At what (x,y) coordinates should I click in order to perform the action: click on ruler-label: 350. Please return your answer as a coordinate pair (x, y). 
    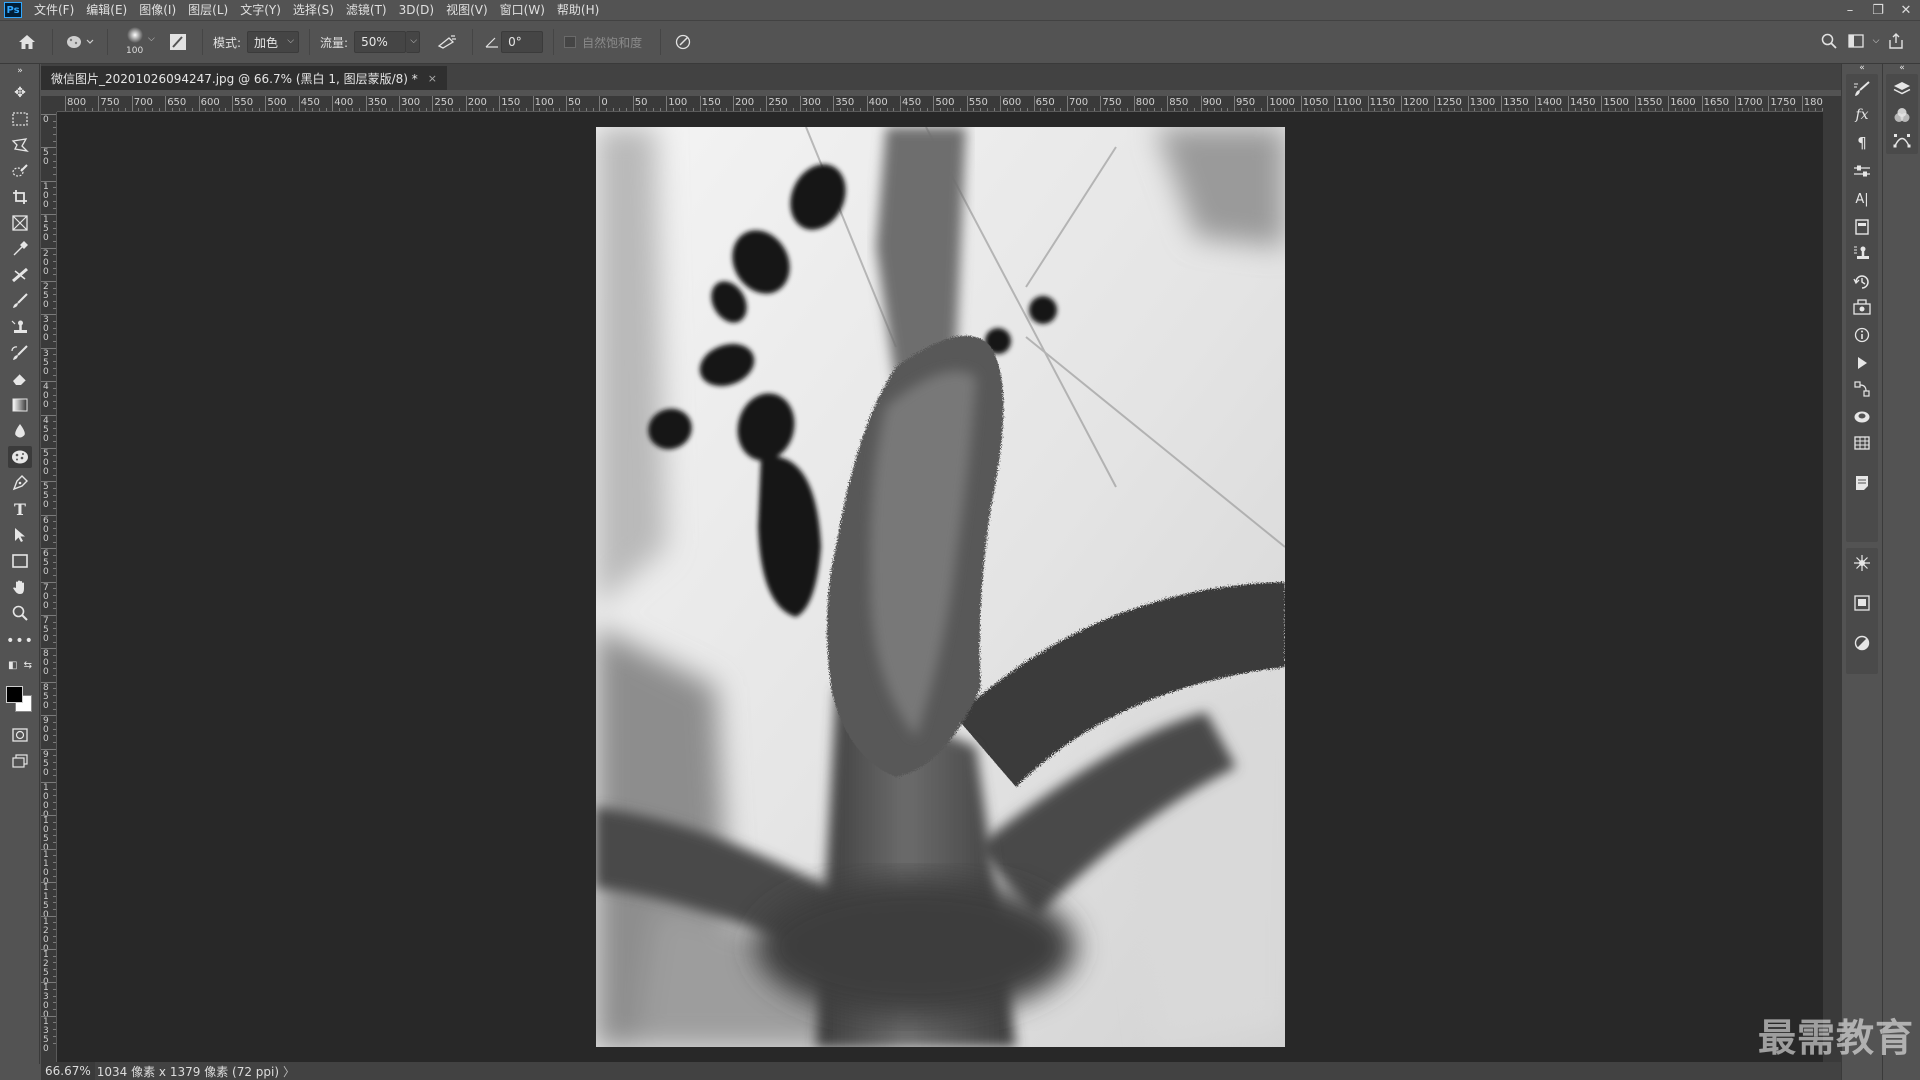
    Looking at the image, I should click on (377, 102).